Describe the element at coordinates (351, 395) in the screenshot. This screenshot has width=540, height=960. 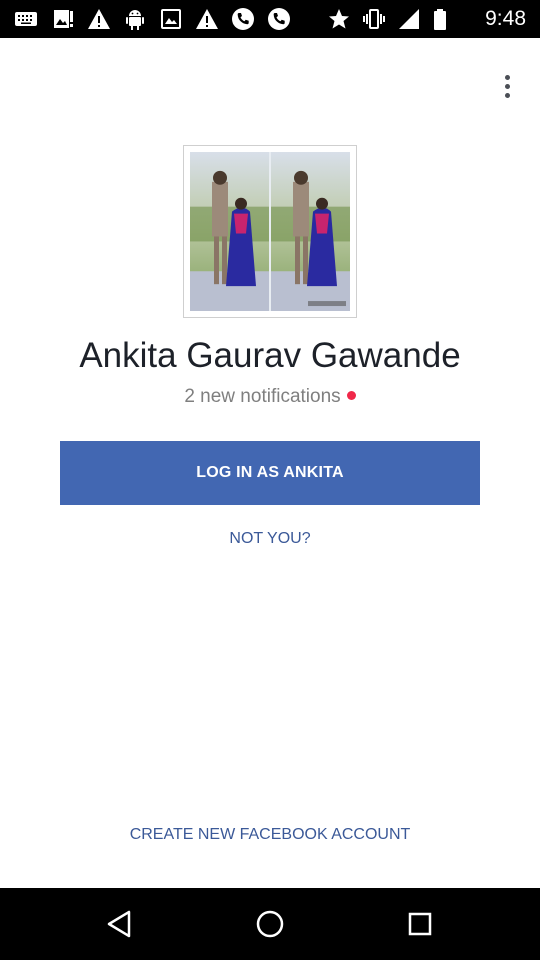
I see `notification-dot-icon` at that location.